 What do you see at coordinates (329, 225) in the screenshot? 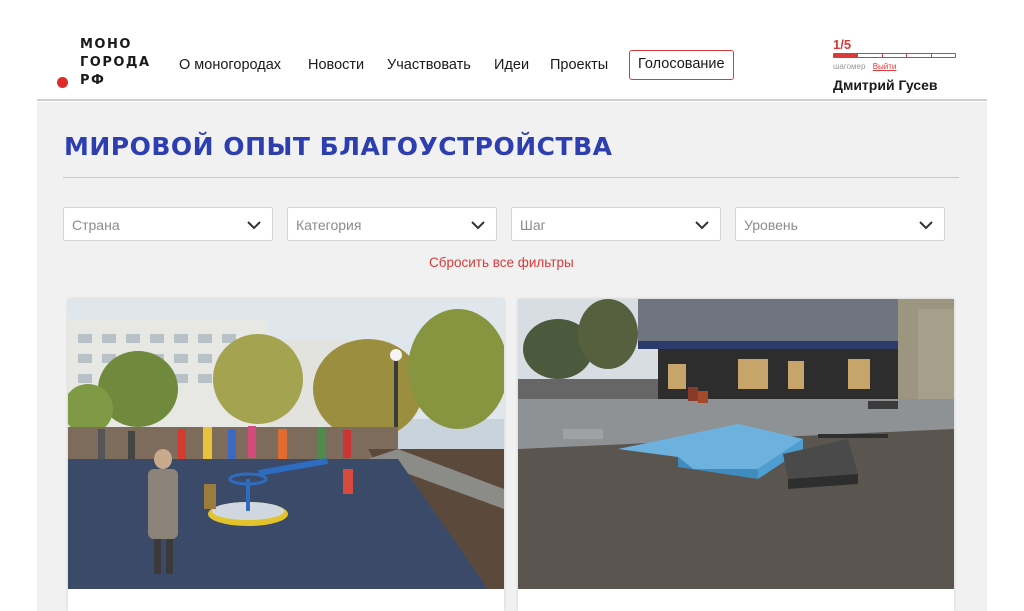
I see `filter-label: Категория` at bounding box center [329, 225].